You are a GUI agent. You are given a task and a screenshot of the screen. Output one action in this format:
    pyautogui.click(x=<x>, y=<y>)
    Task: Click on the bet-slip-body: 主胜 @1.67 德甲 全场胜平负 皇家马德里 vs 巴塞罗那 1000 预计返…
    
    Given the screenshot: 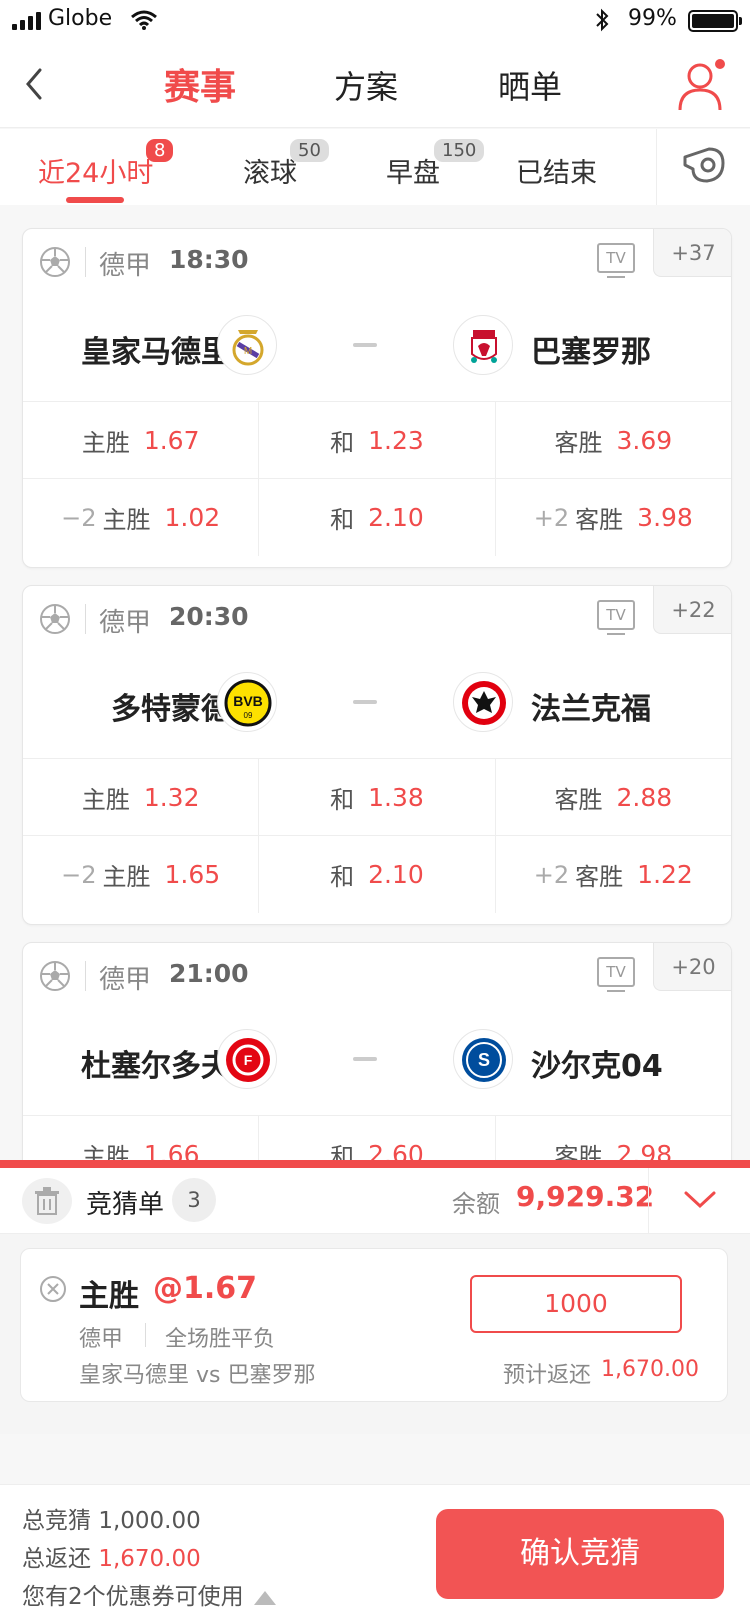 What is the action you would take?
    pyautogui.click(x=375, y=1334)
    